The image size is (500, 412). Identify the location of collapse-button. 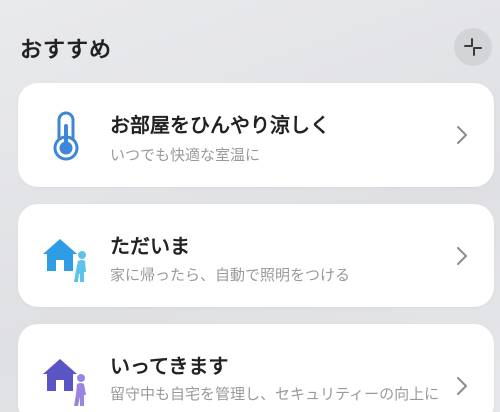
(473, 47).